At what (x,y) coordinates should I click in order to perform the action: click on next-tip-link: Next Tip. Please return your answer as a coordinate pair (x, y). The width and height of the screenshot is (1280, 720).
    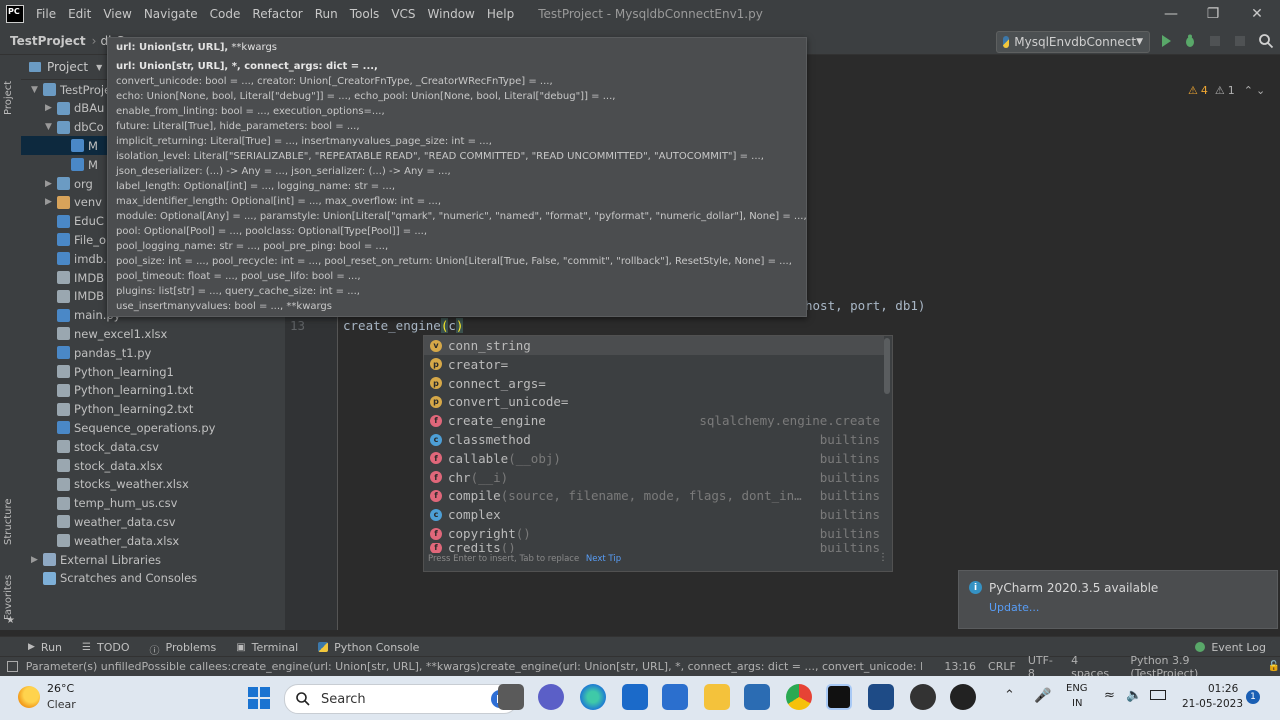
    Looking at the image, I should click on (603, 559).